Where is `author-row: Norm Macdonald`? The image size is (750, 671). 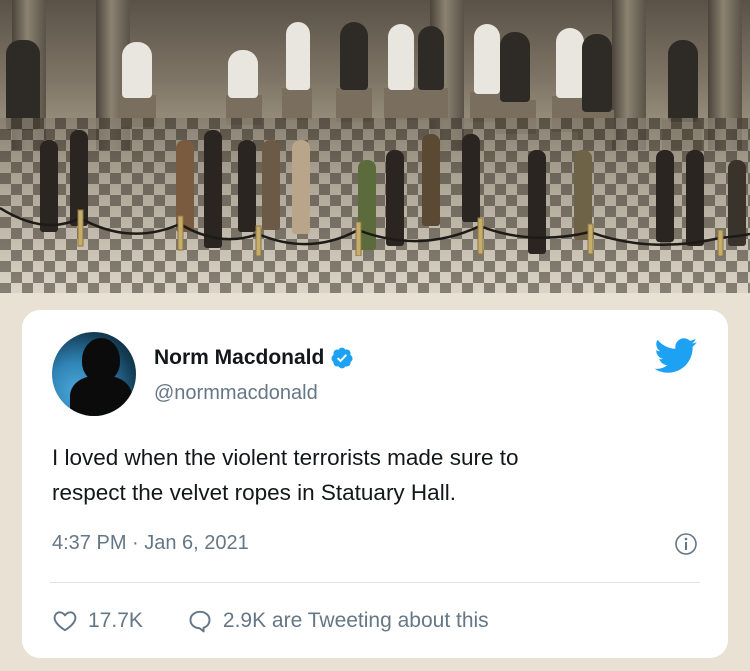 author-row: Norm Macdonald is located at coordinates (254, 358).